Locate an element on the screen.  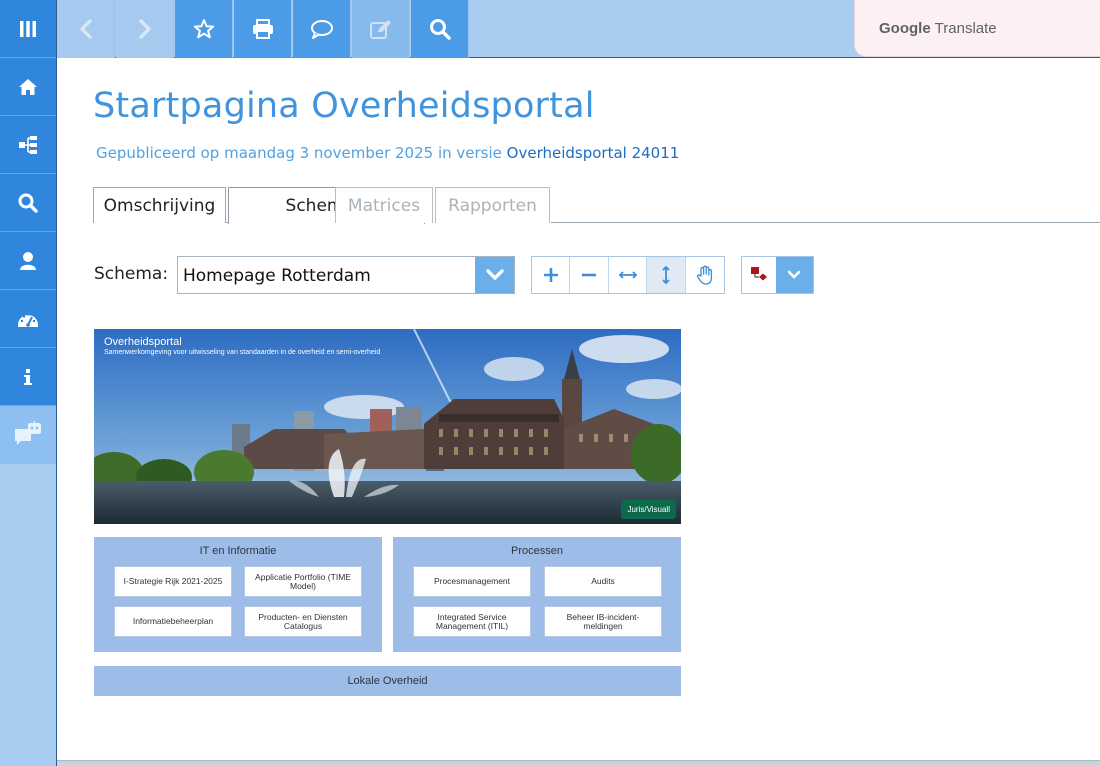
pan-button is located at coordinates (705, 275).